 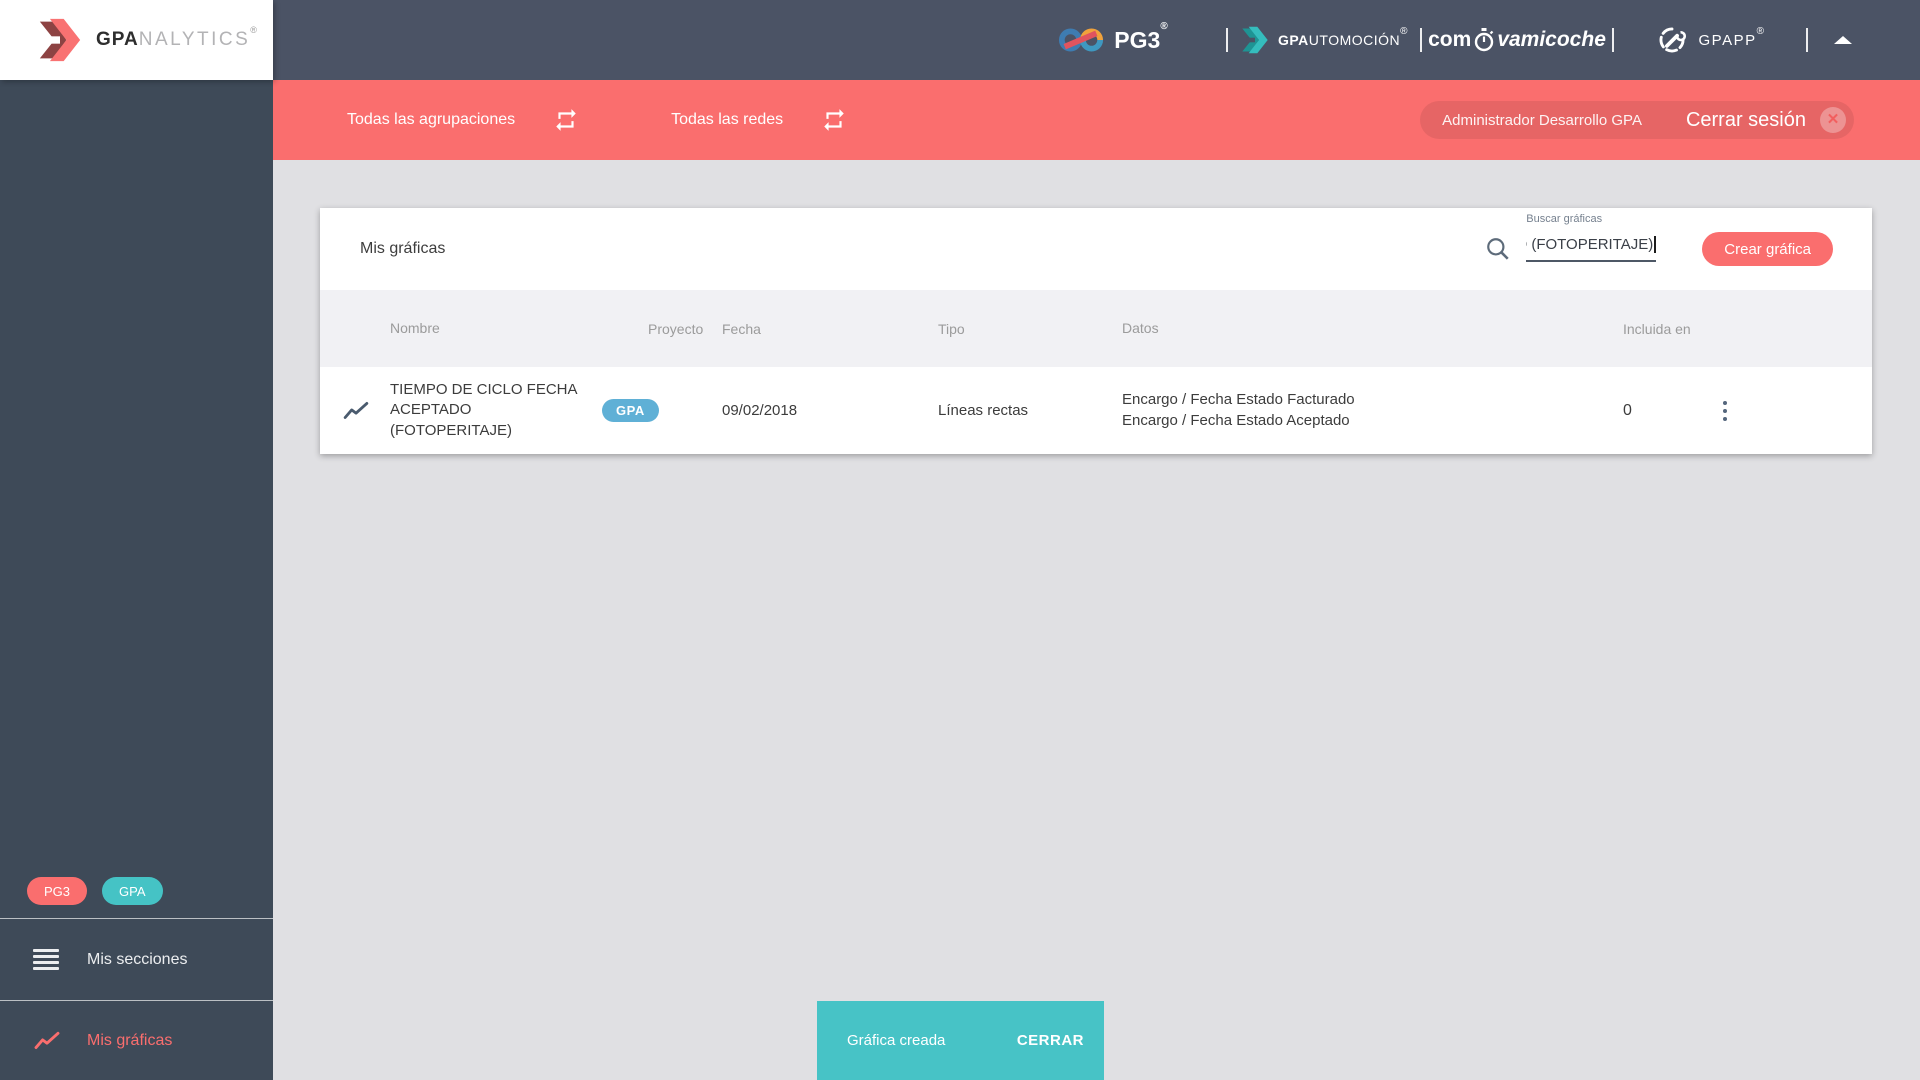 I want to click on app-link-gpautomocion: GPAUTOMOCIÓN®, so click(x=1324, y=40).